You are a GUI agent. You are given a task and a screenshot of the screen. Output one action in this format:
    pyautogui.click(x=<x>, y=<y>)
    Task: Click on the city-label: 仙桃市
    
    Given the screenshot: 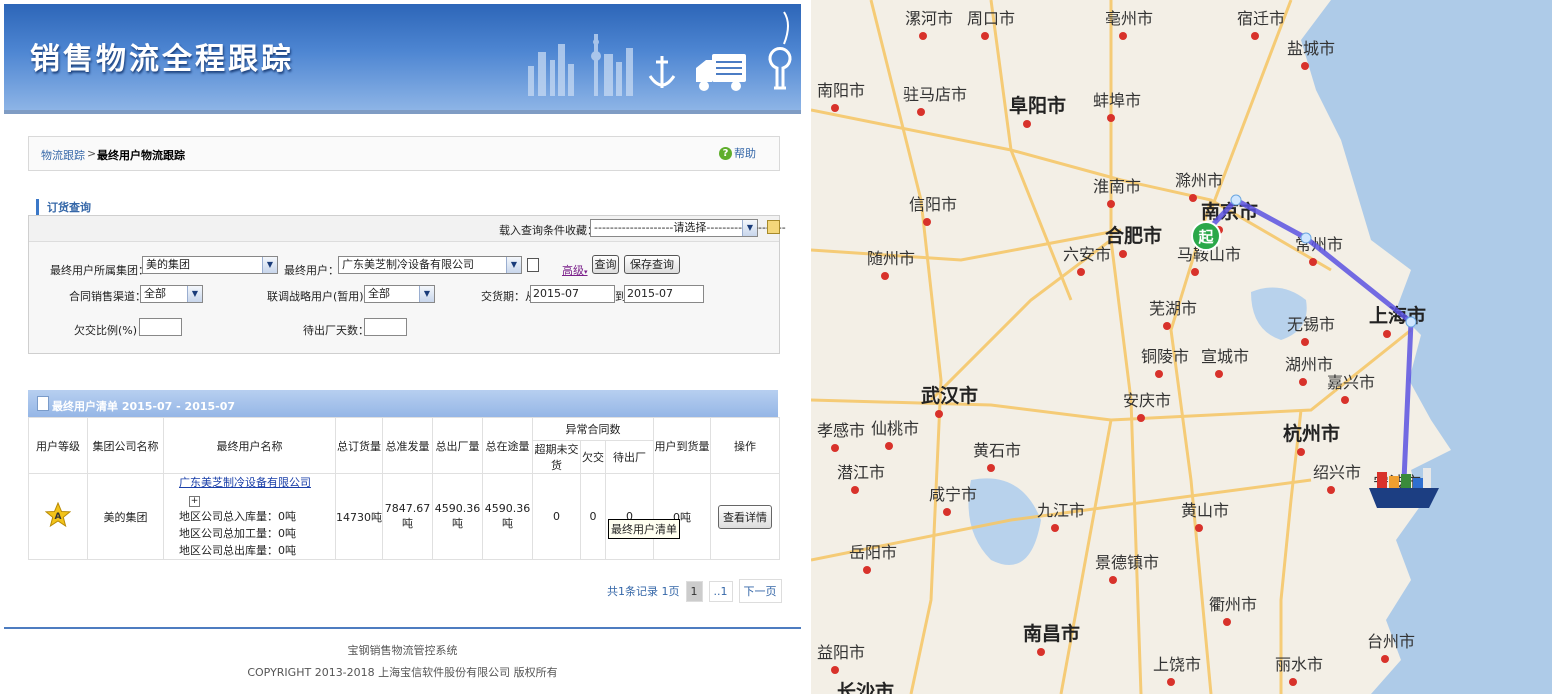 What is the action you would take?
    pyautogui.click(x=895, y=428)
    